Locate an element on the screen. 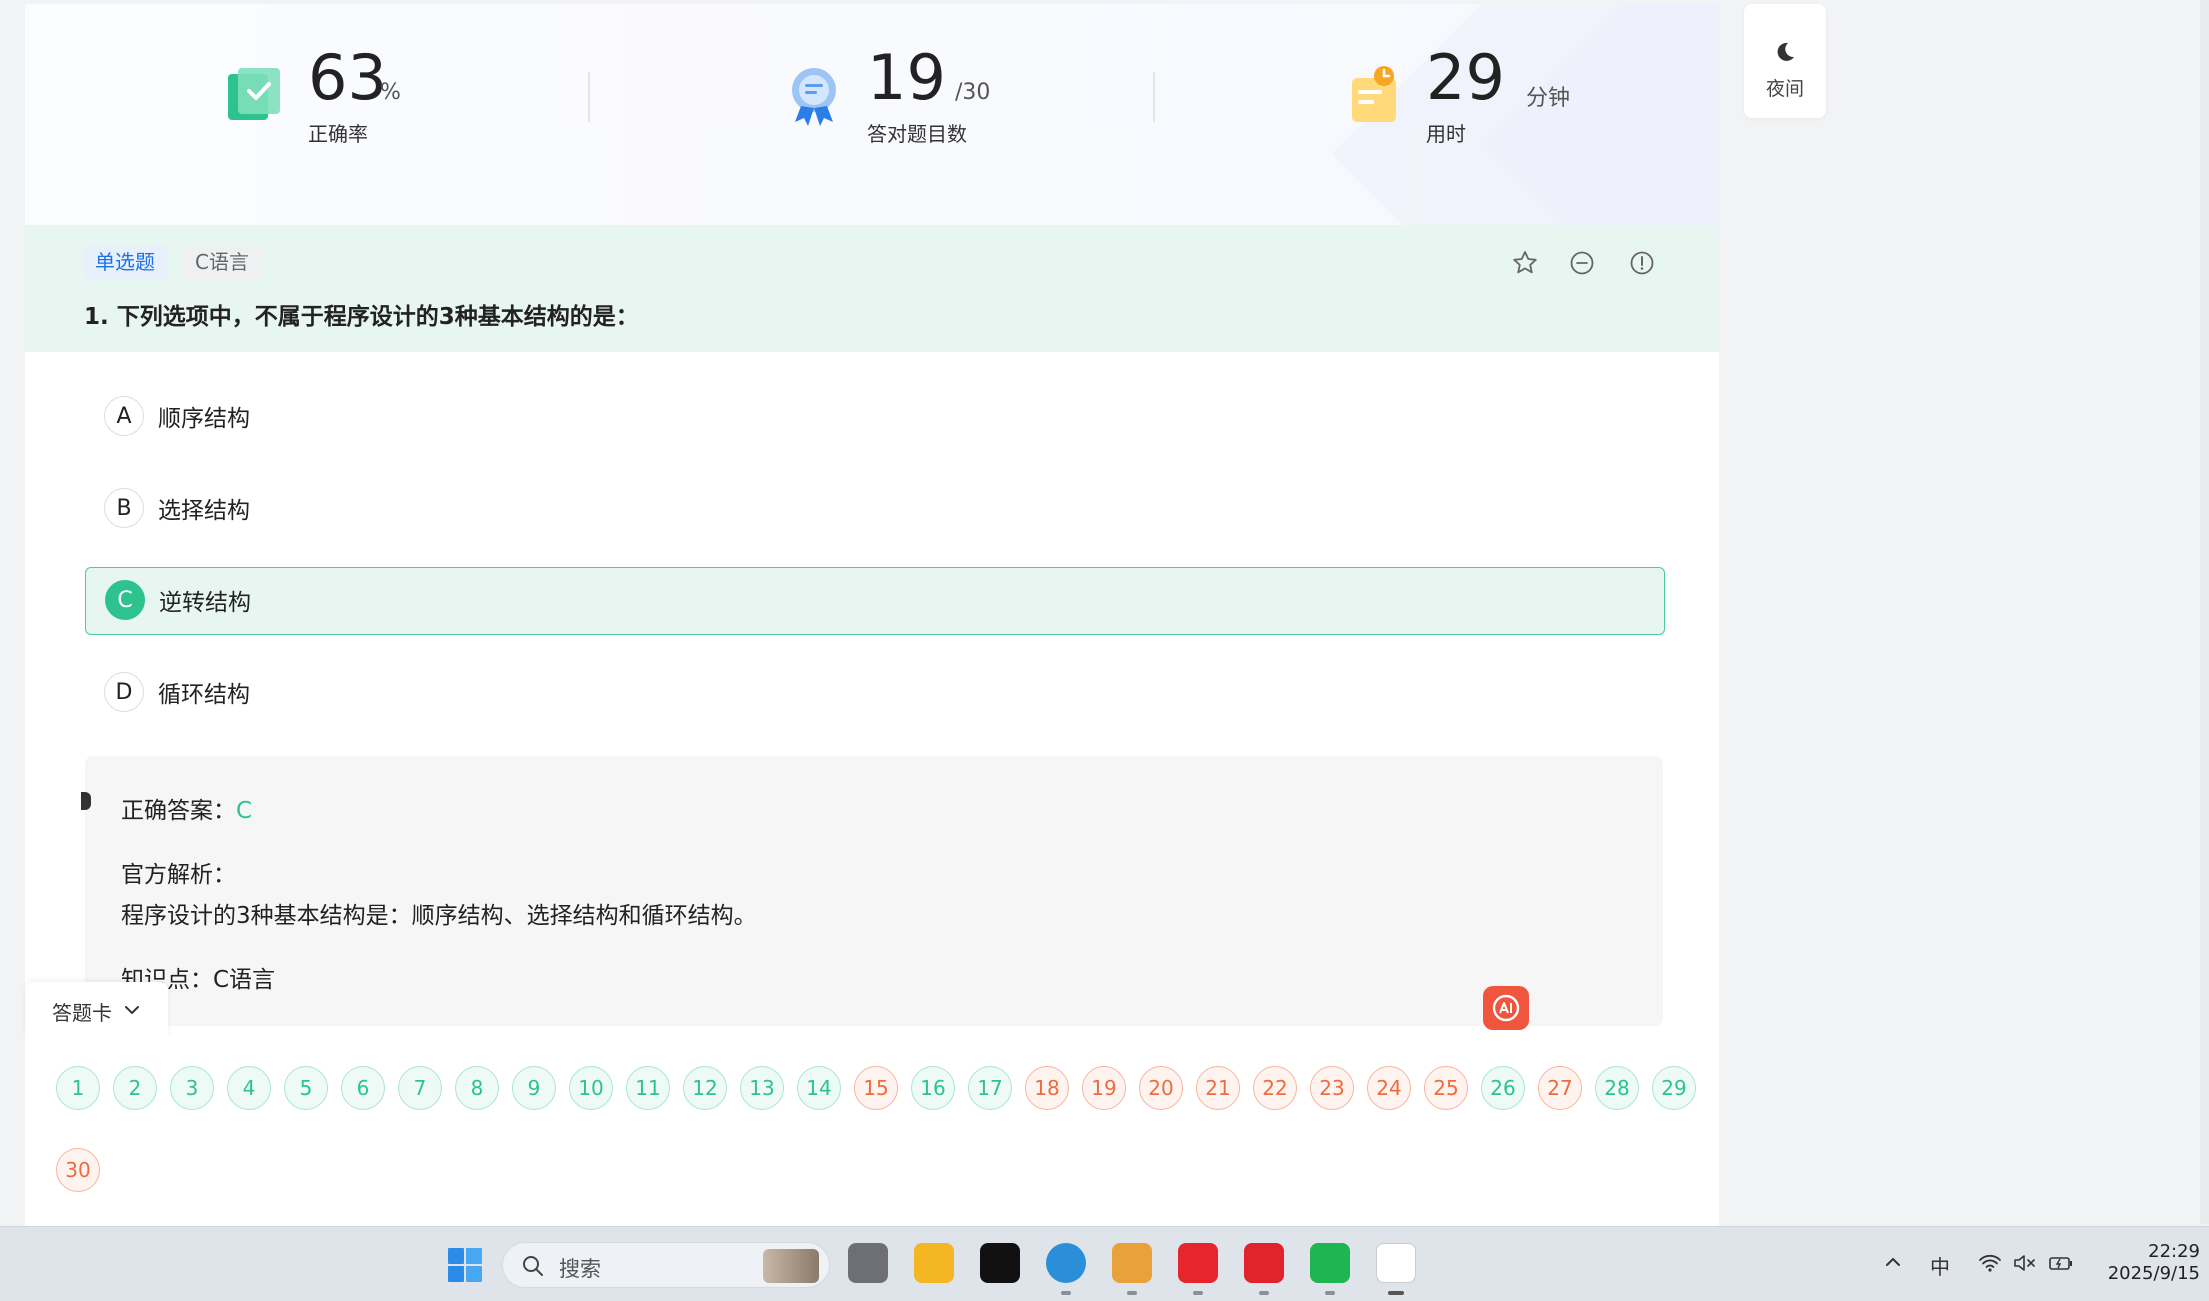 The height and width of the screenshot is (1301, 2209). answer-card-item-1: 1 is located at coordinates (78, 1088).